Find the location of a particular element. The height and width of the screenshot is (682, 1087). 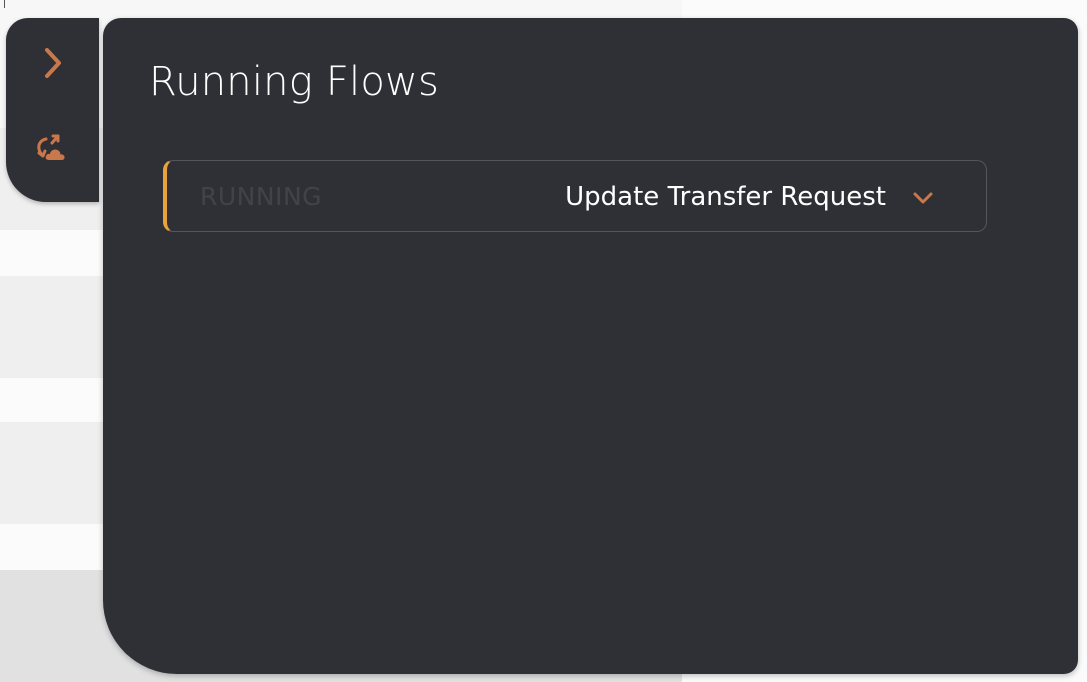

panel-title: Running Flows is located at coordinates (294, 82).